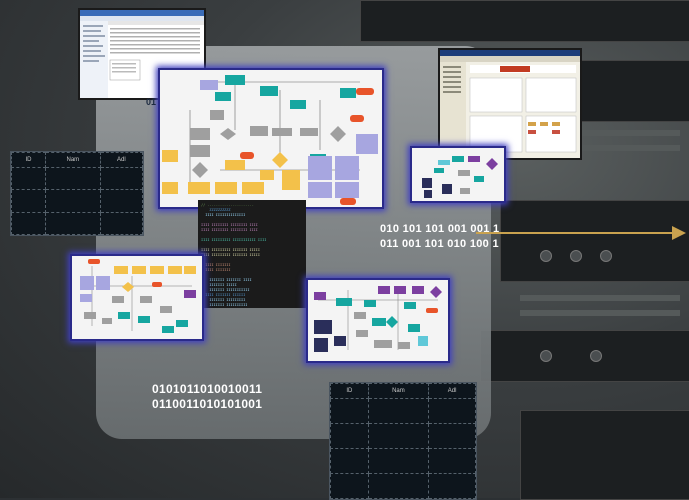 The height and width of the screenshot is (500, 689). I want to click on binary-line: 010 101 101 001 001 1, so click(440, 229).